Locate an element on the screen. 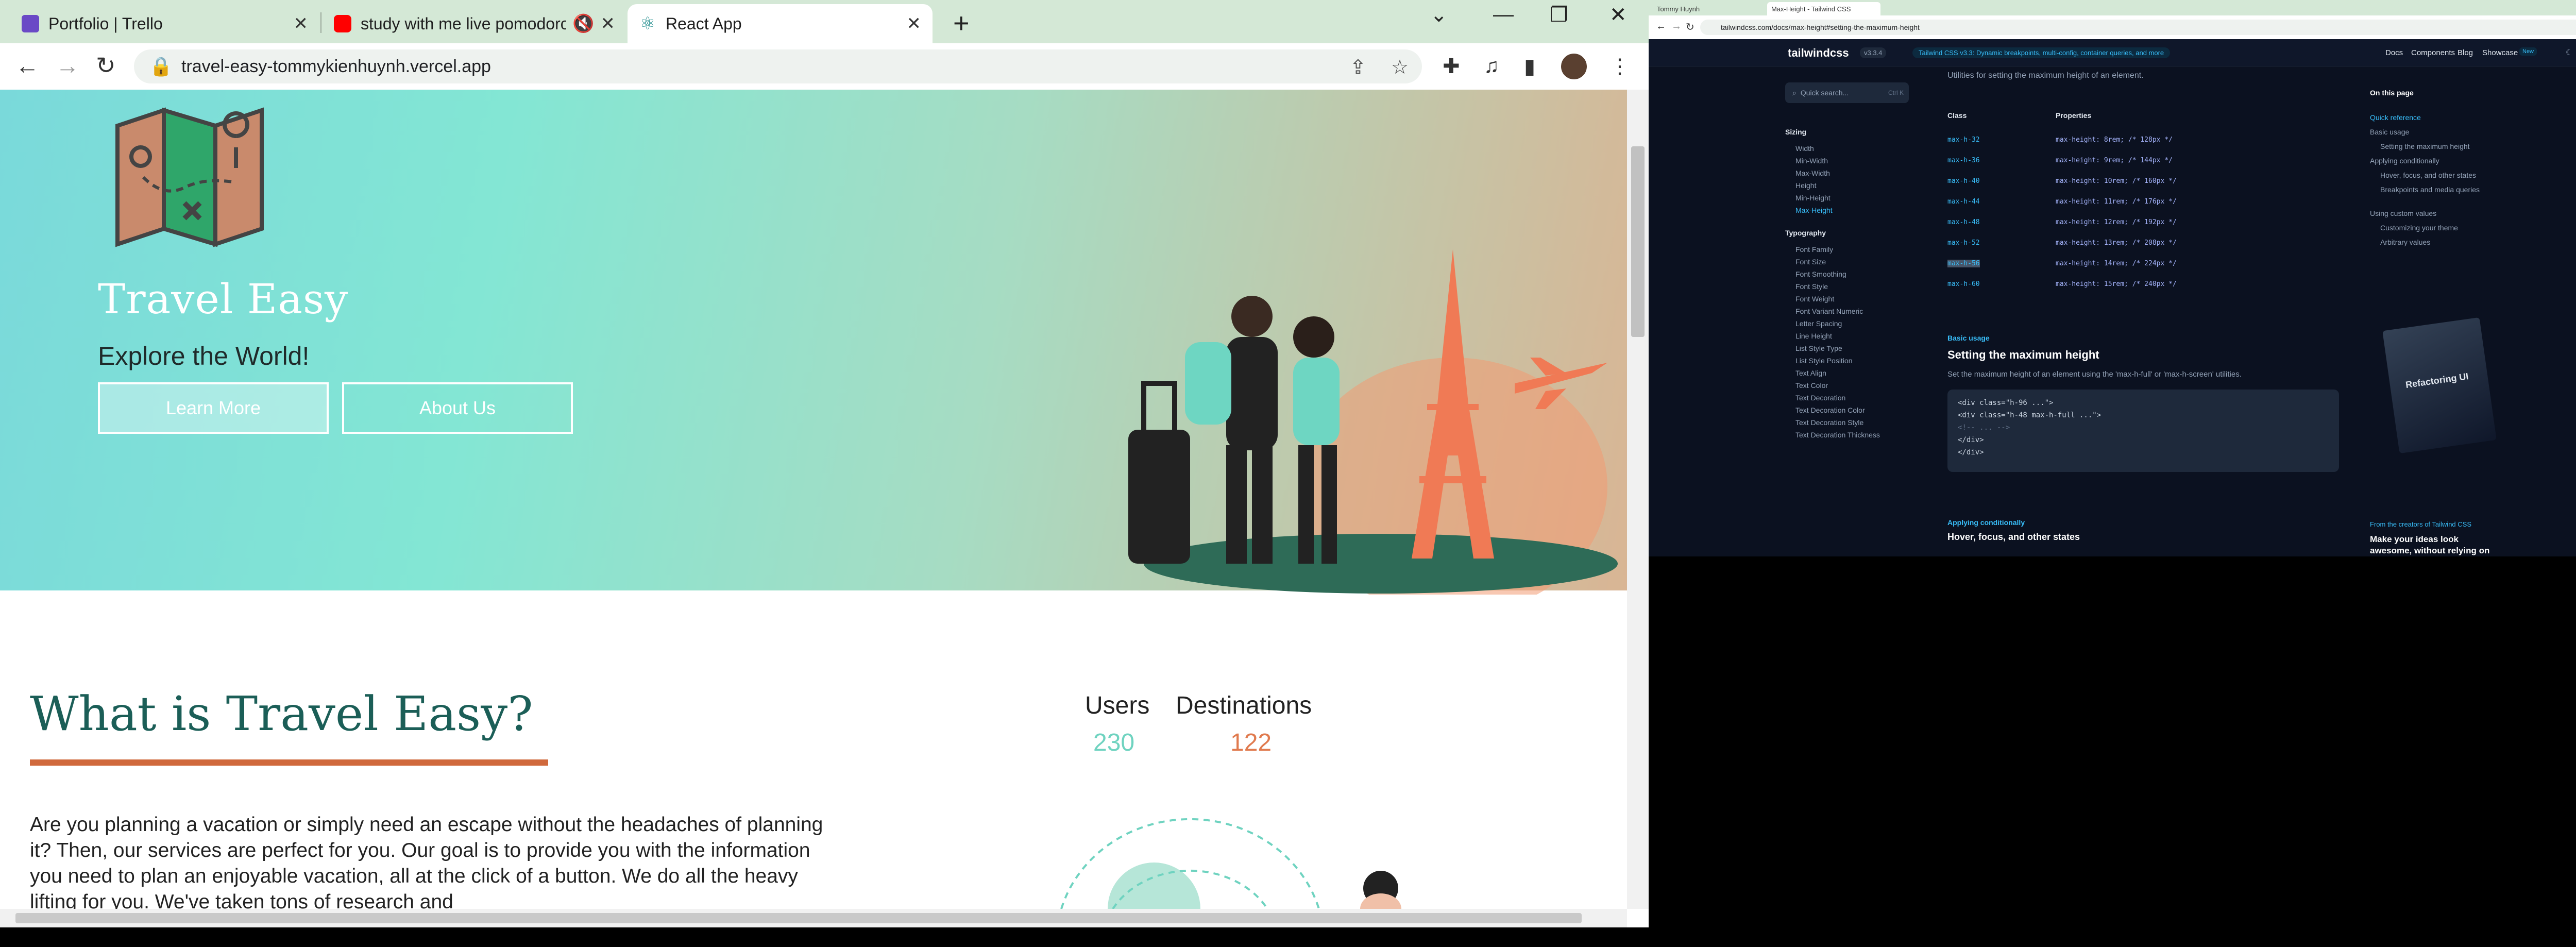 The height and width of the screenshot is (947, 2576). tab-trello: Portfolio | Trello ✕ is located at coordinates (164, 23).